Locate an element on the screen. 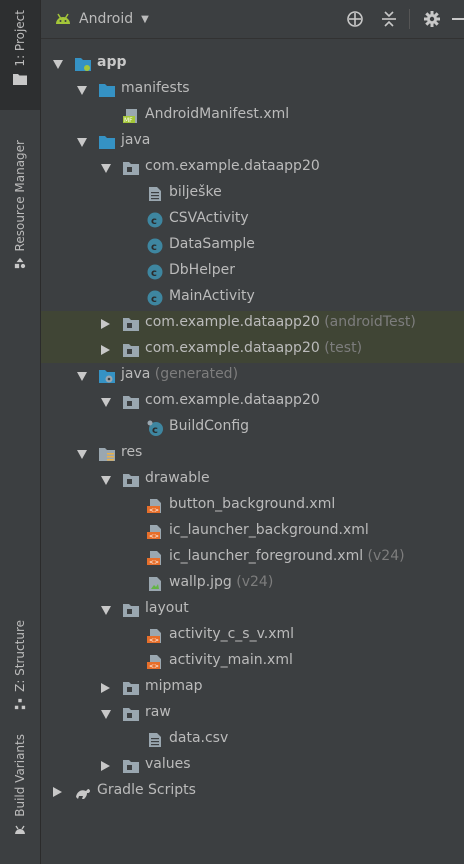  tree-item-label: com.example.dataapp20 is located at coordinates (232, 166).